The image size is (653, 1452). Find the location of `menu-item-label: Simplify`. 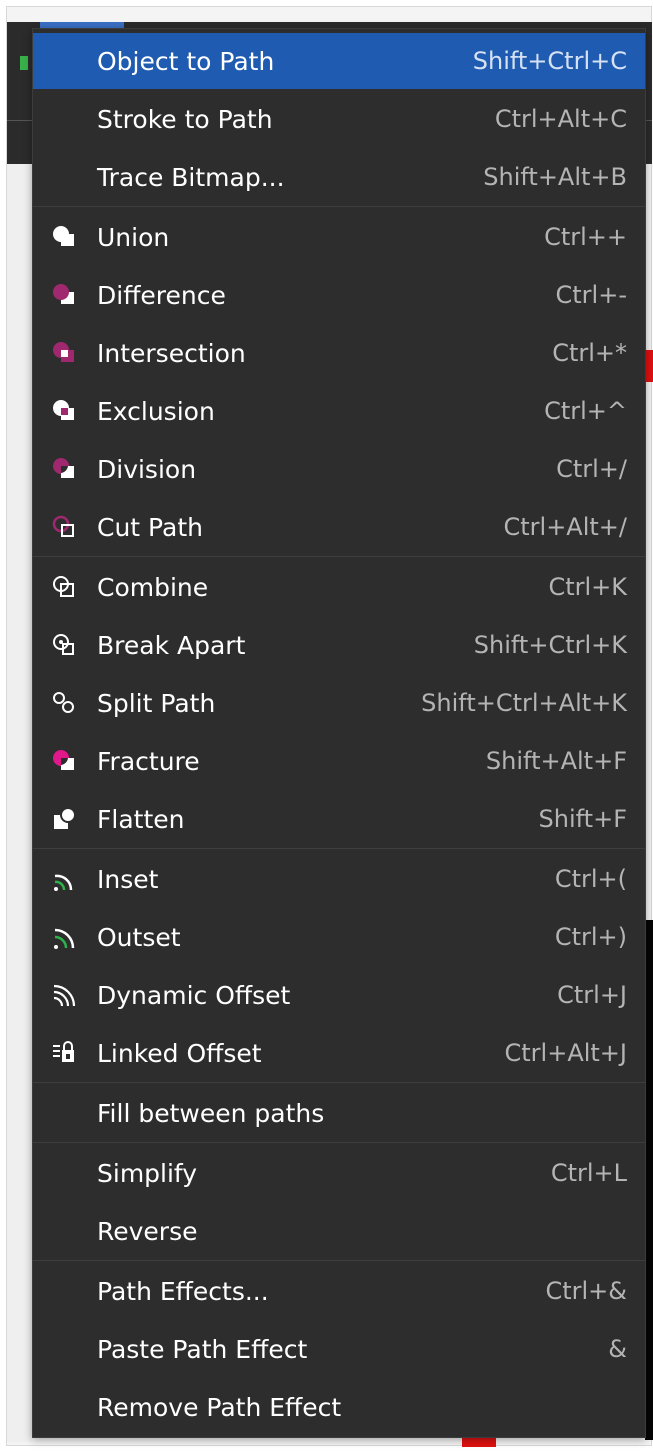

menu-item-label: Simplify is located at coordinates (147, 1173).